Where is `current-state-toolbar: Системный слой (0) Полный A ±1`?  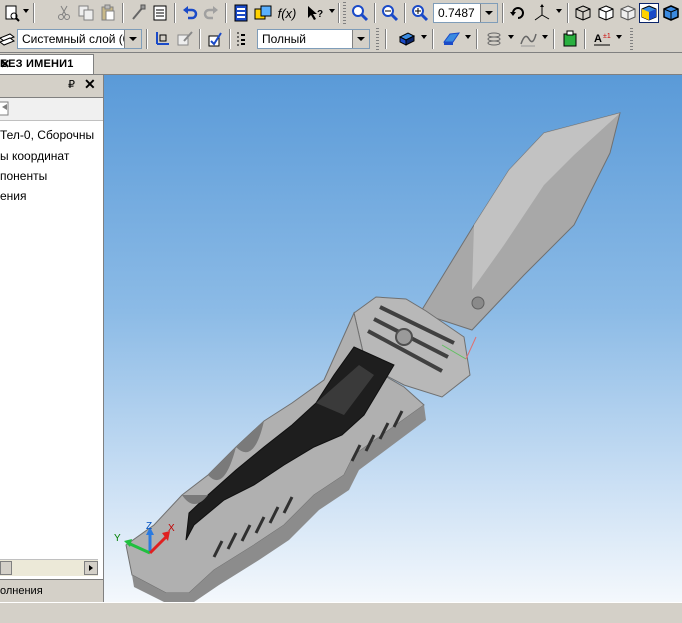 current-state-toolbar: Системный слой (0) Полный A ±1 is located at coordinates (341, 39).